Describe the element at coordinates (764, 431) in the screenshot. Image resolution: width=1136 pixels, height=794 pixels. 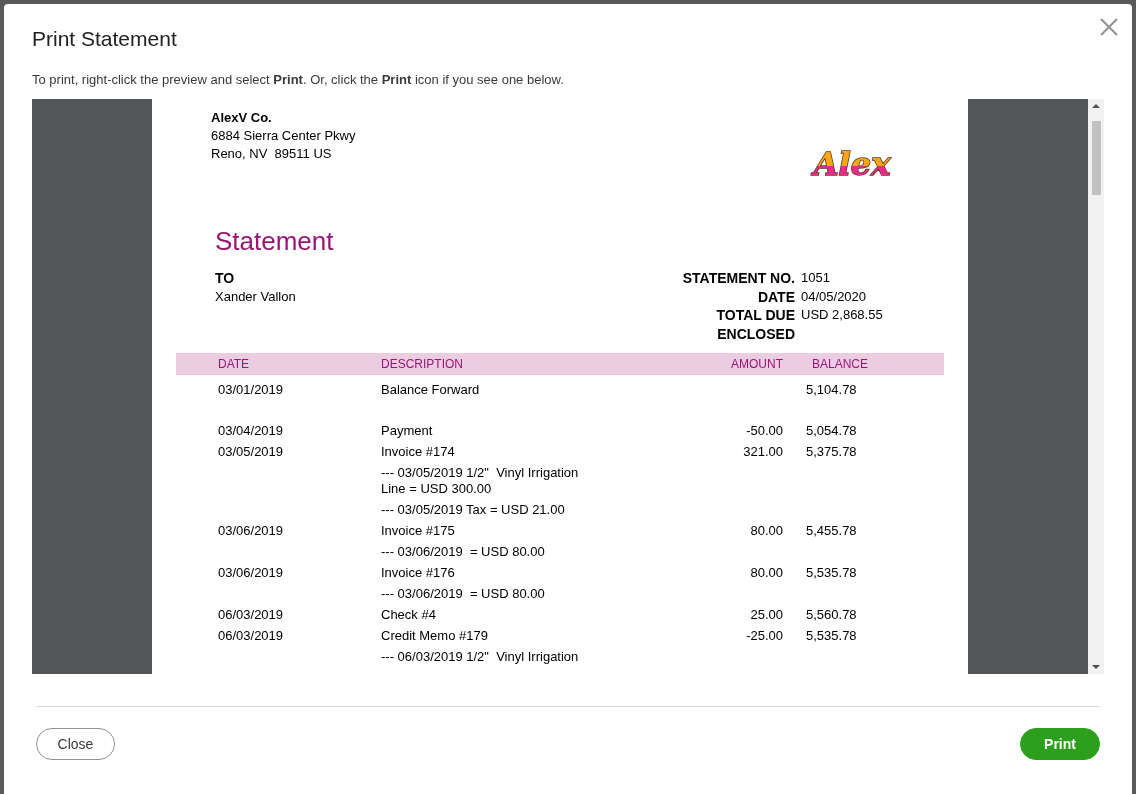
I see `table-cell-text: -50.00` at that location.